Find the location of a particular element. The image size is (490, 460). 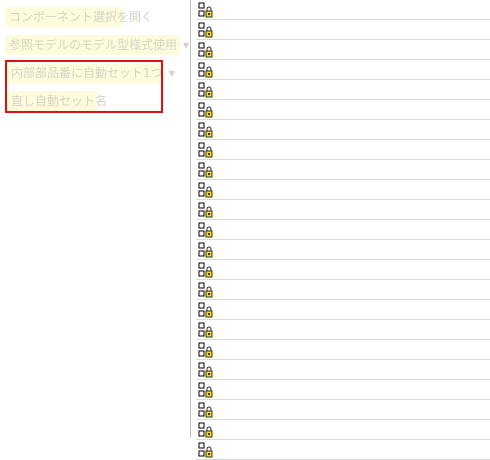

open-component-selection-button: コンポーネント選択を開く is located at coordinates (79, 17).